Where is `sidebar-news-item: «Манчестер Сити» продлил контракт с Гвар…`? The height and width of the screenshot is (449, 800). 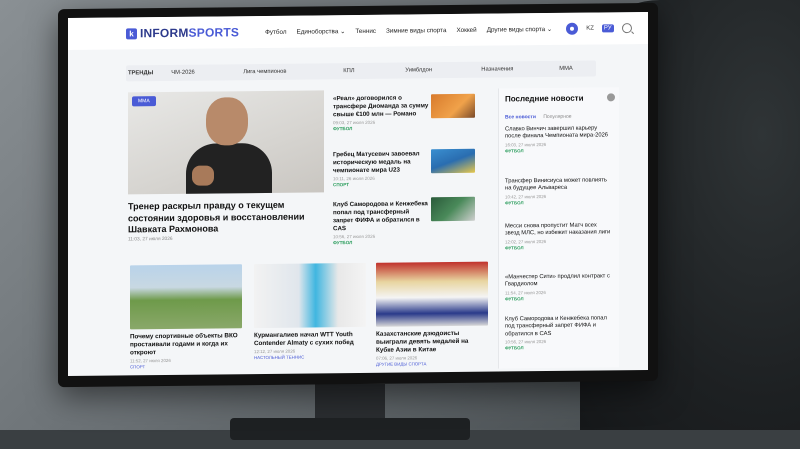 sidebar-news-item: «Манчестер Сити» продлил контракт с Гвар… is located at coordinates (559, 287).